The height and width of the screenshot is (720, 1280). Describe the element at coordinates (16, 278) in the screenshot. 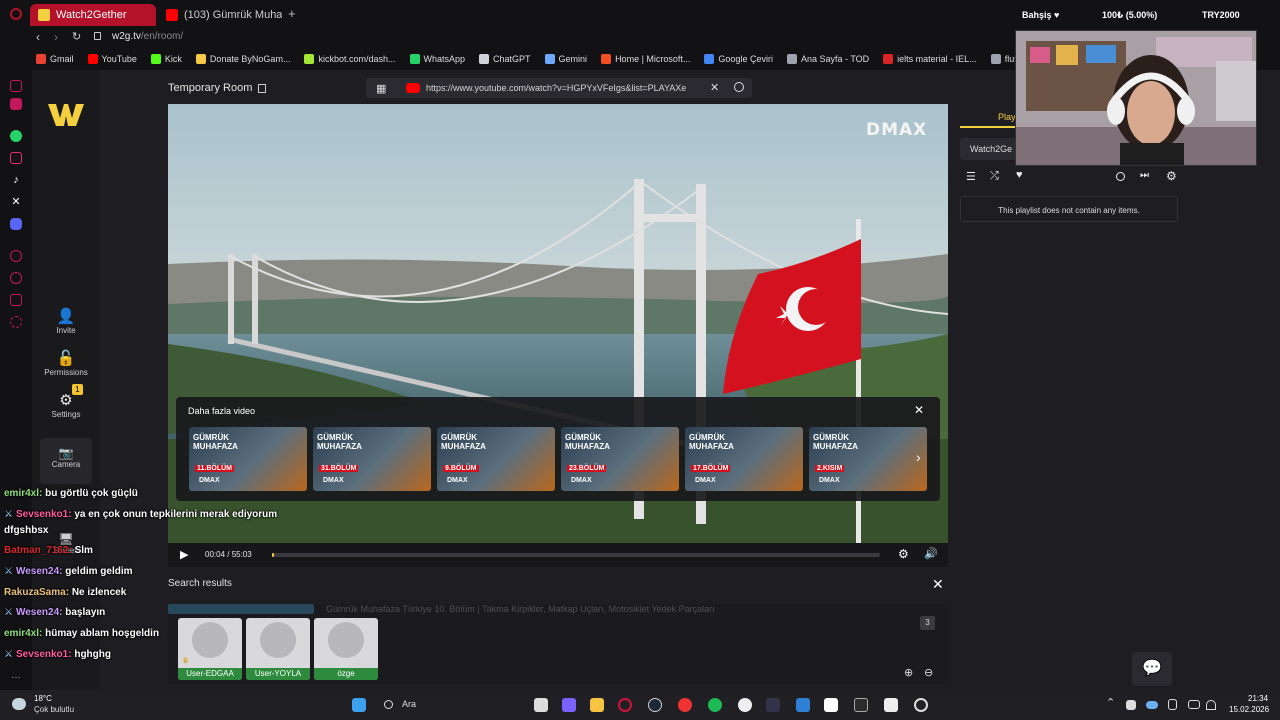

I see `clock-icon` at that location.